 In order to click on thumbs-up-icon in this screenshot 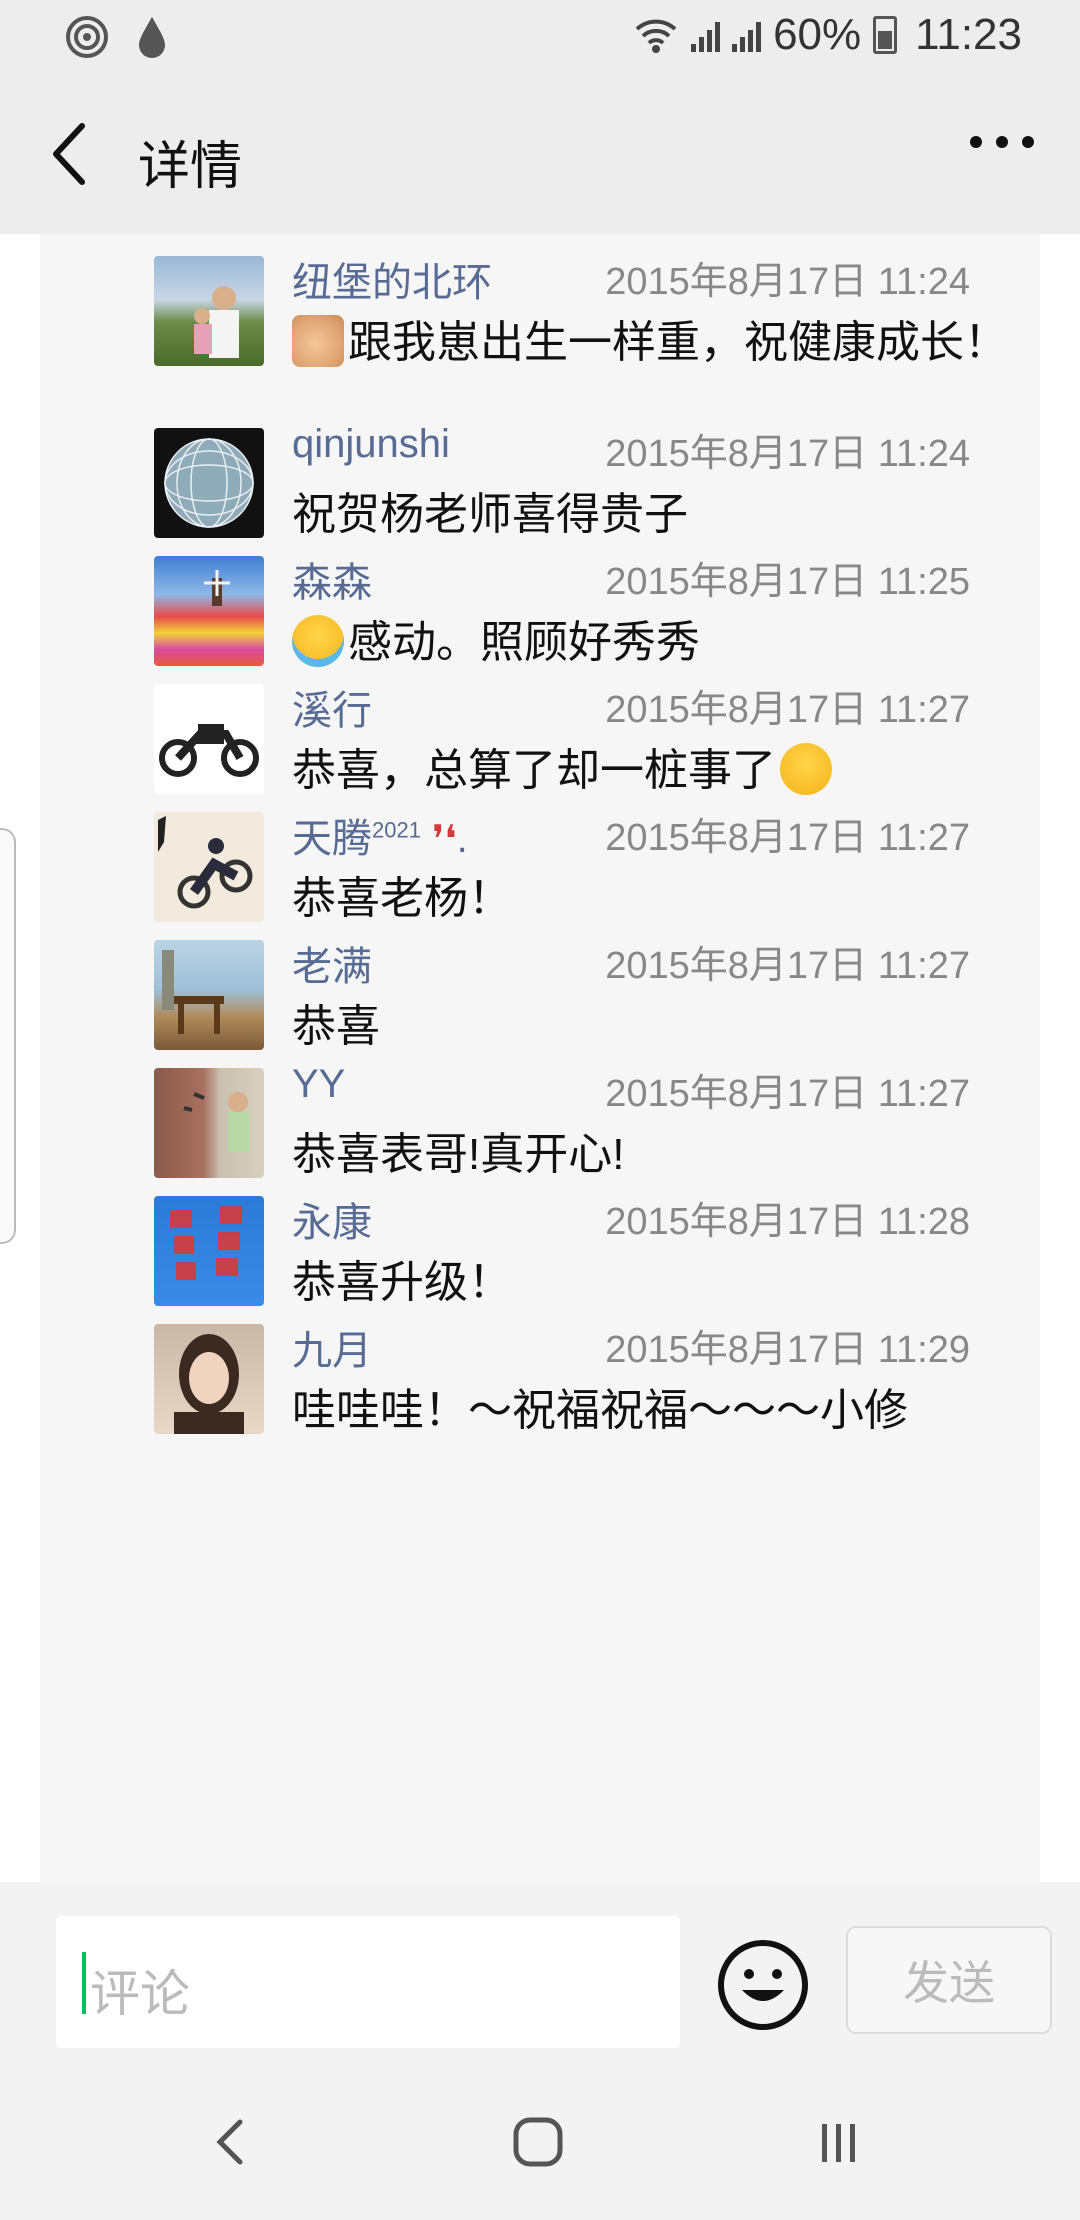, I will do `click(318, 341)`.